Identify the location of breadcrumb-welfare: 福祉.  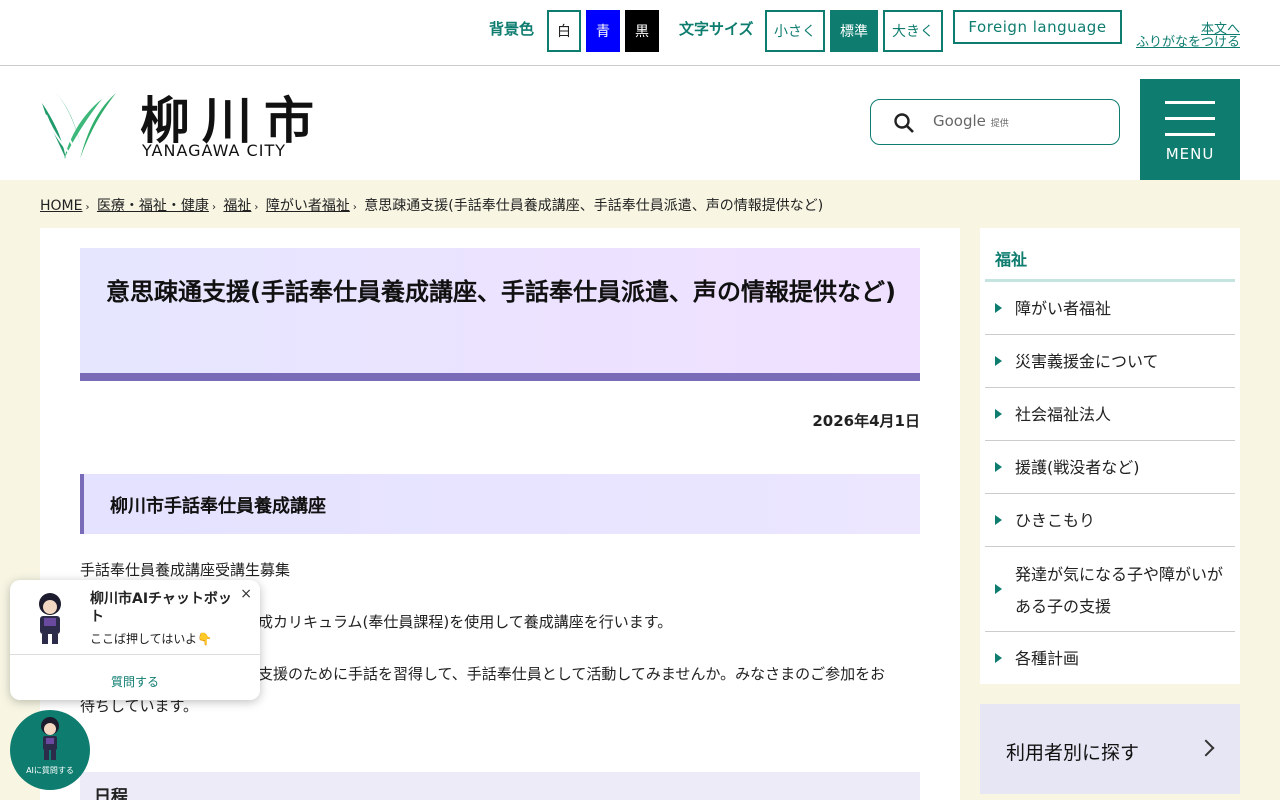
(237, 206).